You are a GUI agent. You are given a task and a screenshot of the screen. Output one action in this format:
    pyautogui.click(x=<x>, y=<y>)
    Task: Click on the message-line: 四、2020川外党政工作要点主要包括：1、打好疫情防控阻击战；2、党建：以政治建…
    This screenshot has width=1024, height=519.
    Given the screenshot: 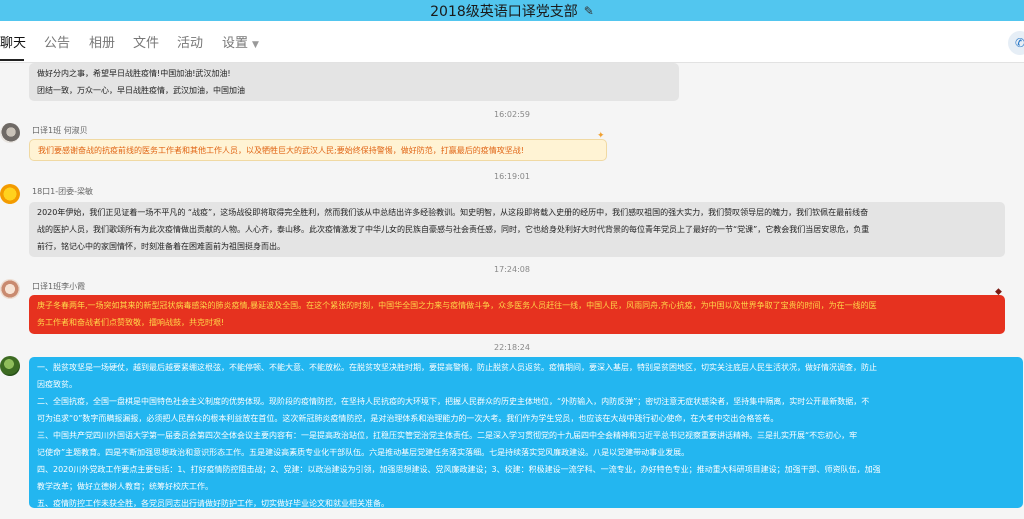 What is the action you would take?
    pyautogui.click(x=459, y=469)
    